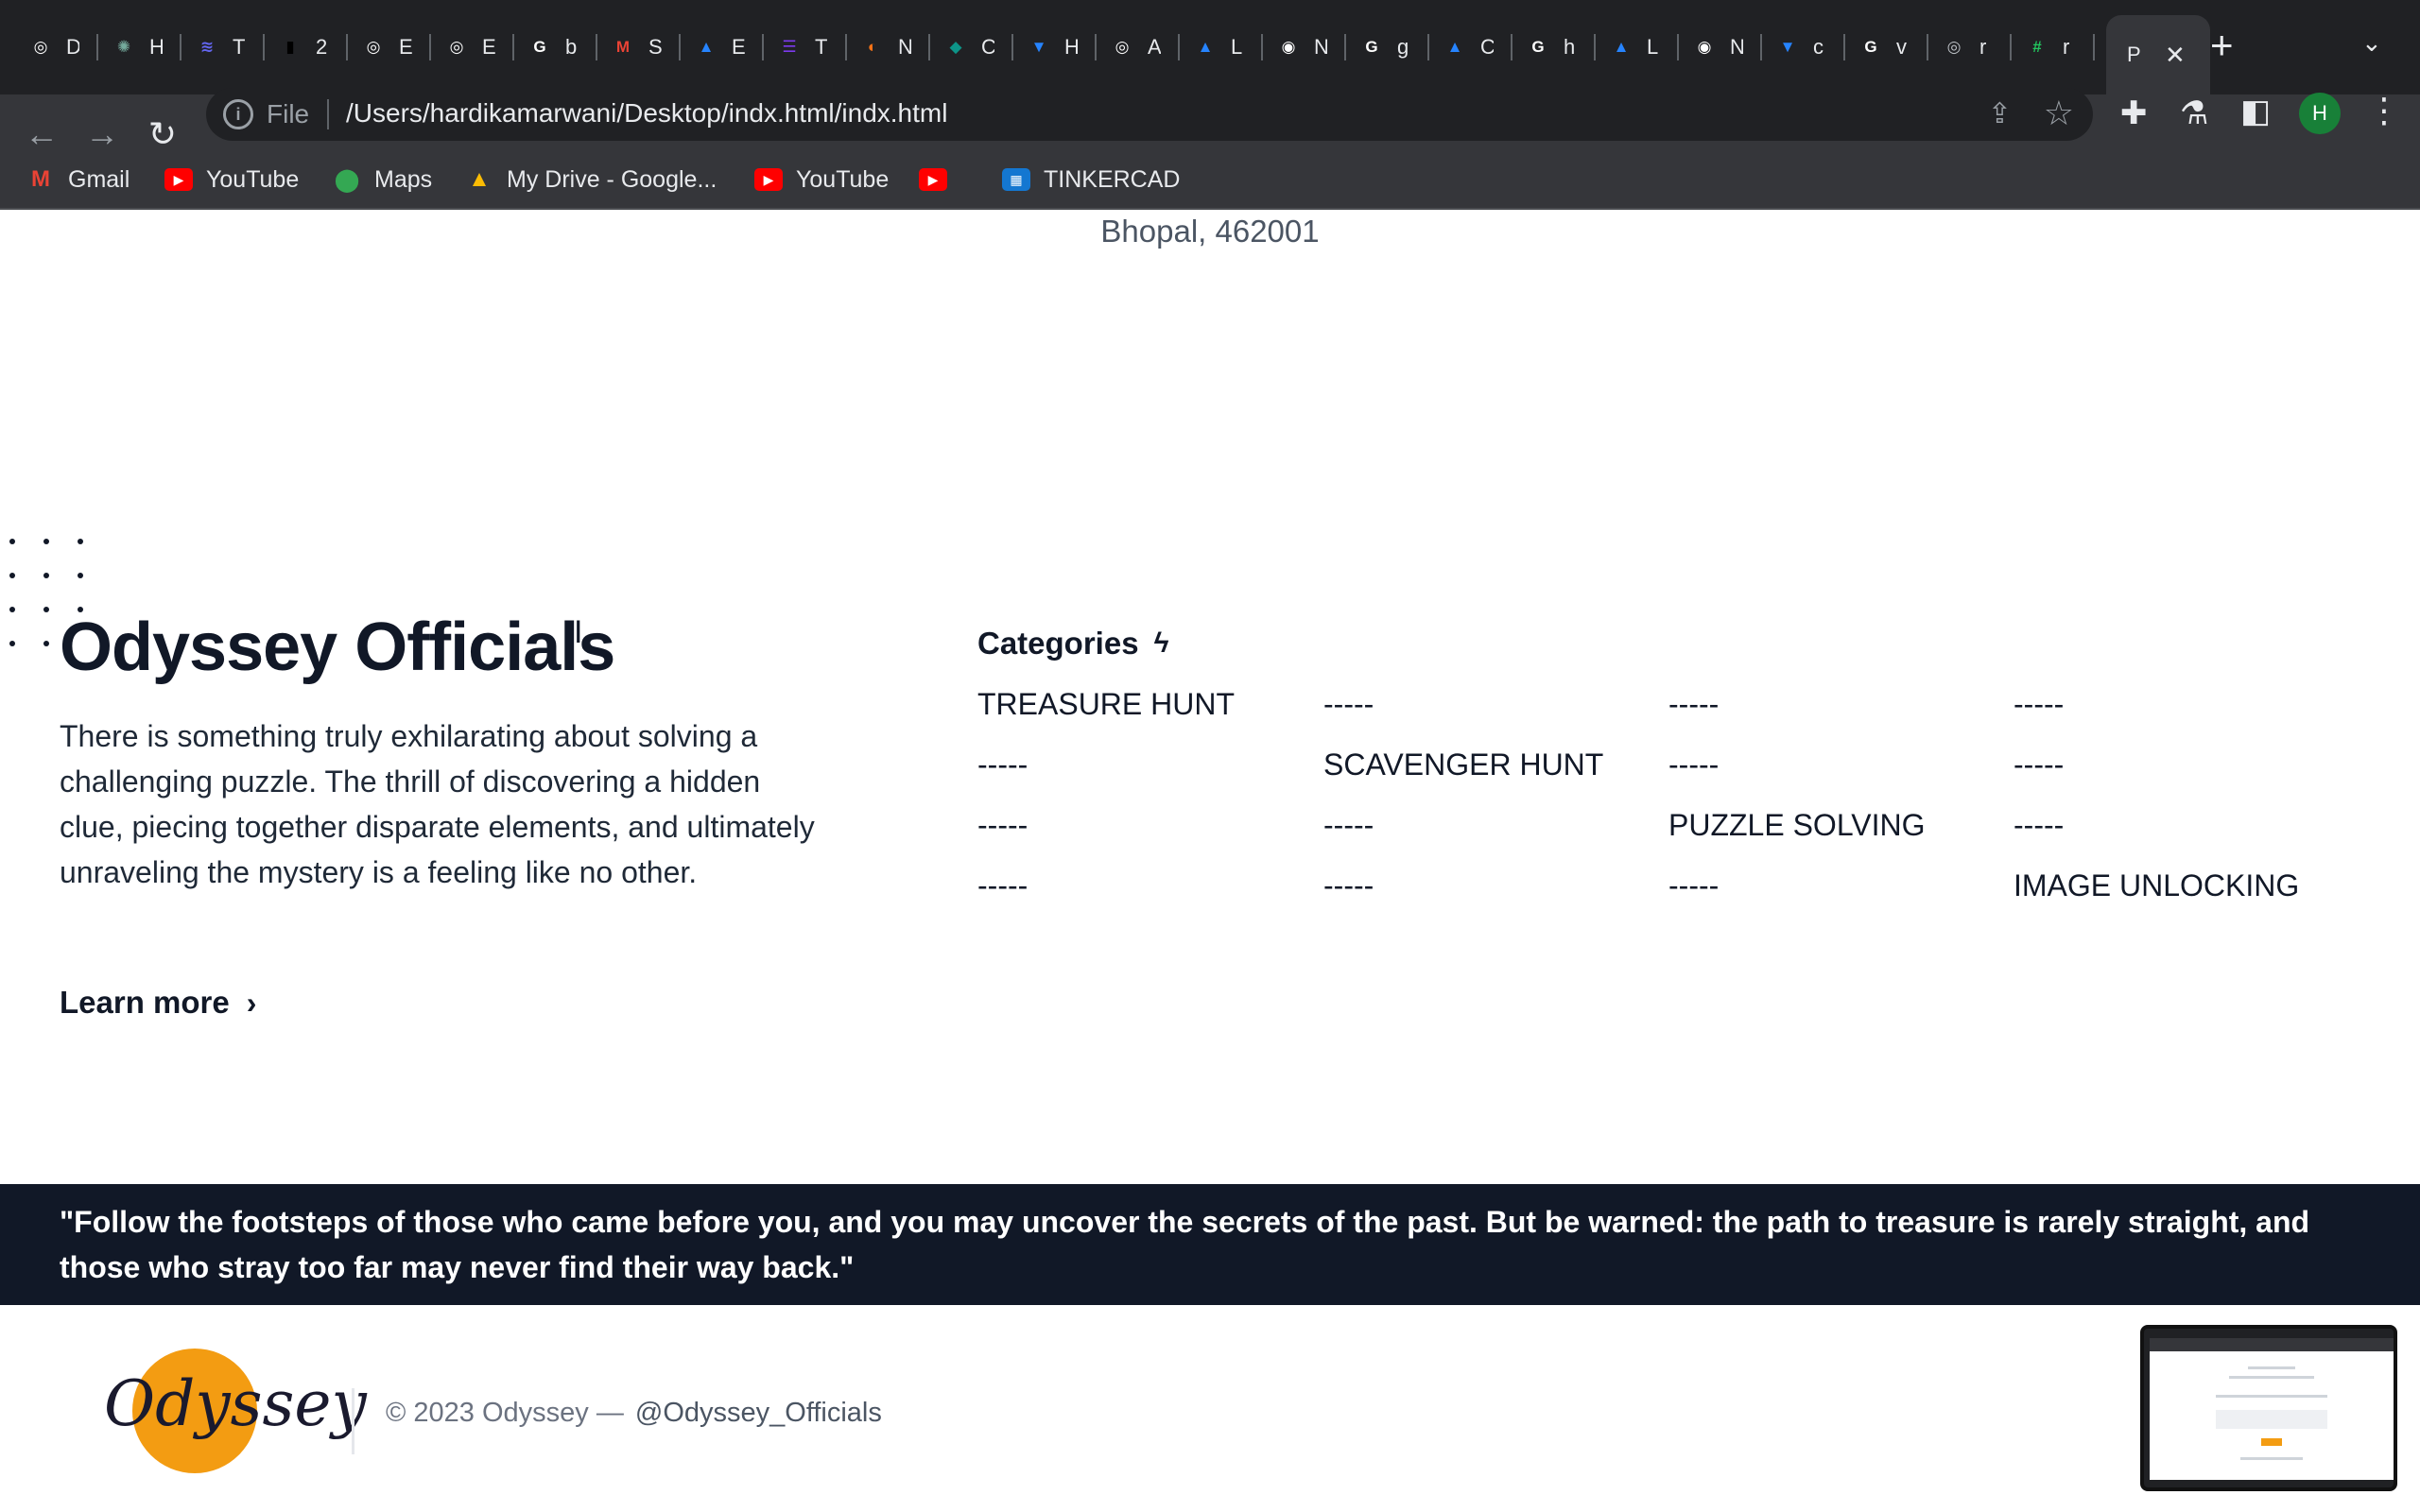 This screenshot has width=2420, height=1512. Describe the element at coordinates (1056, 47) in the screenshot. I see `tab-12: ▼ H` at that location.